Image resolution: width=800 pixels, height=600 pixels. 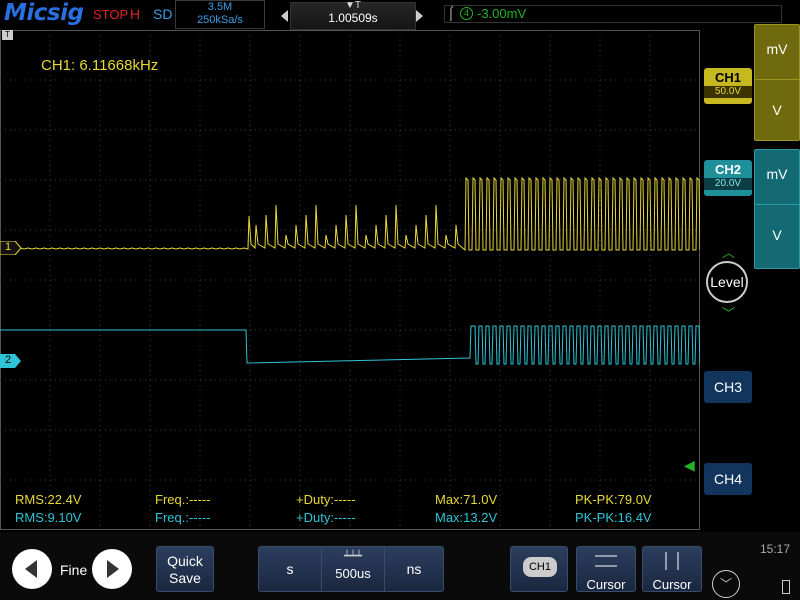 What do you see at coordinates (613, 517) in the screenshot?
I see `ch2-pkpk: PK-PK:16.4V` at bounding box center [613, 517].